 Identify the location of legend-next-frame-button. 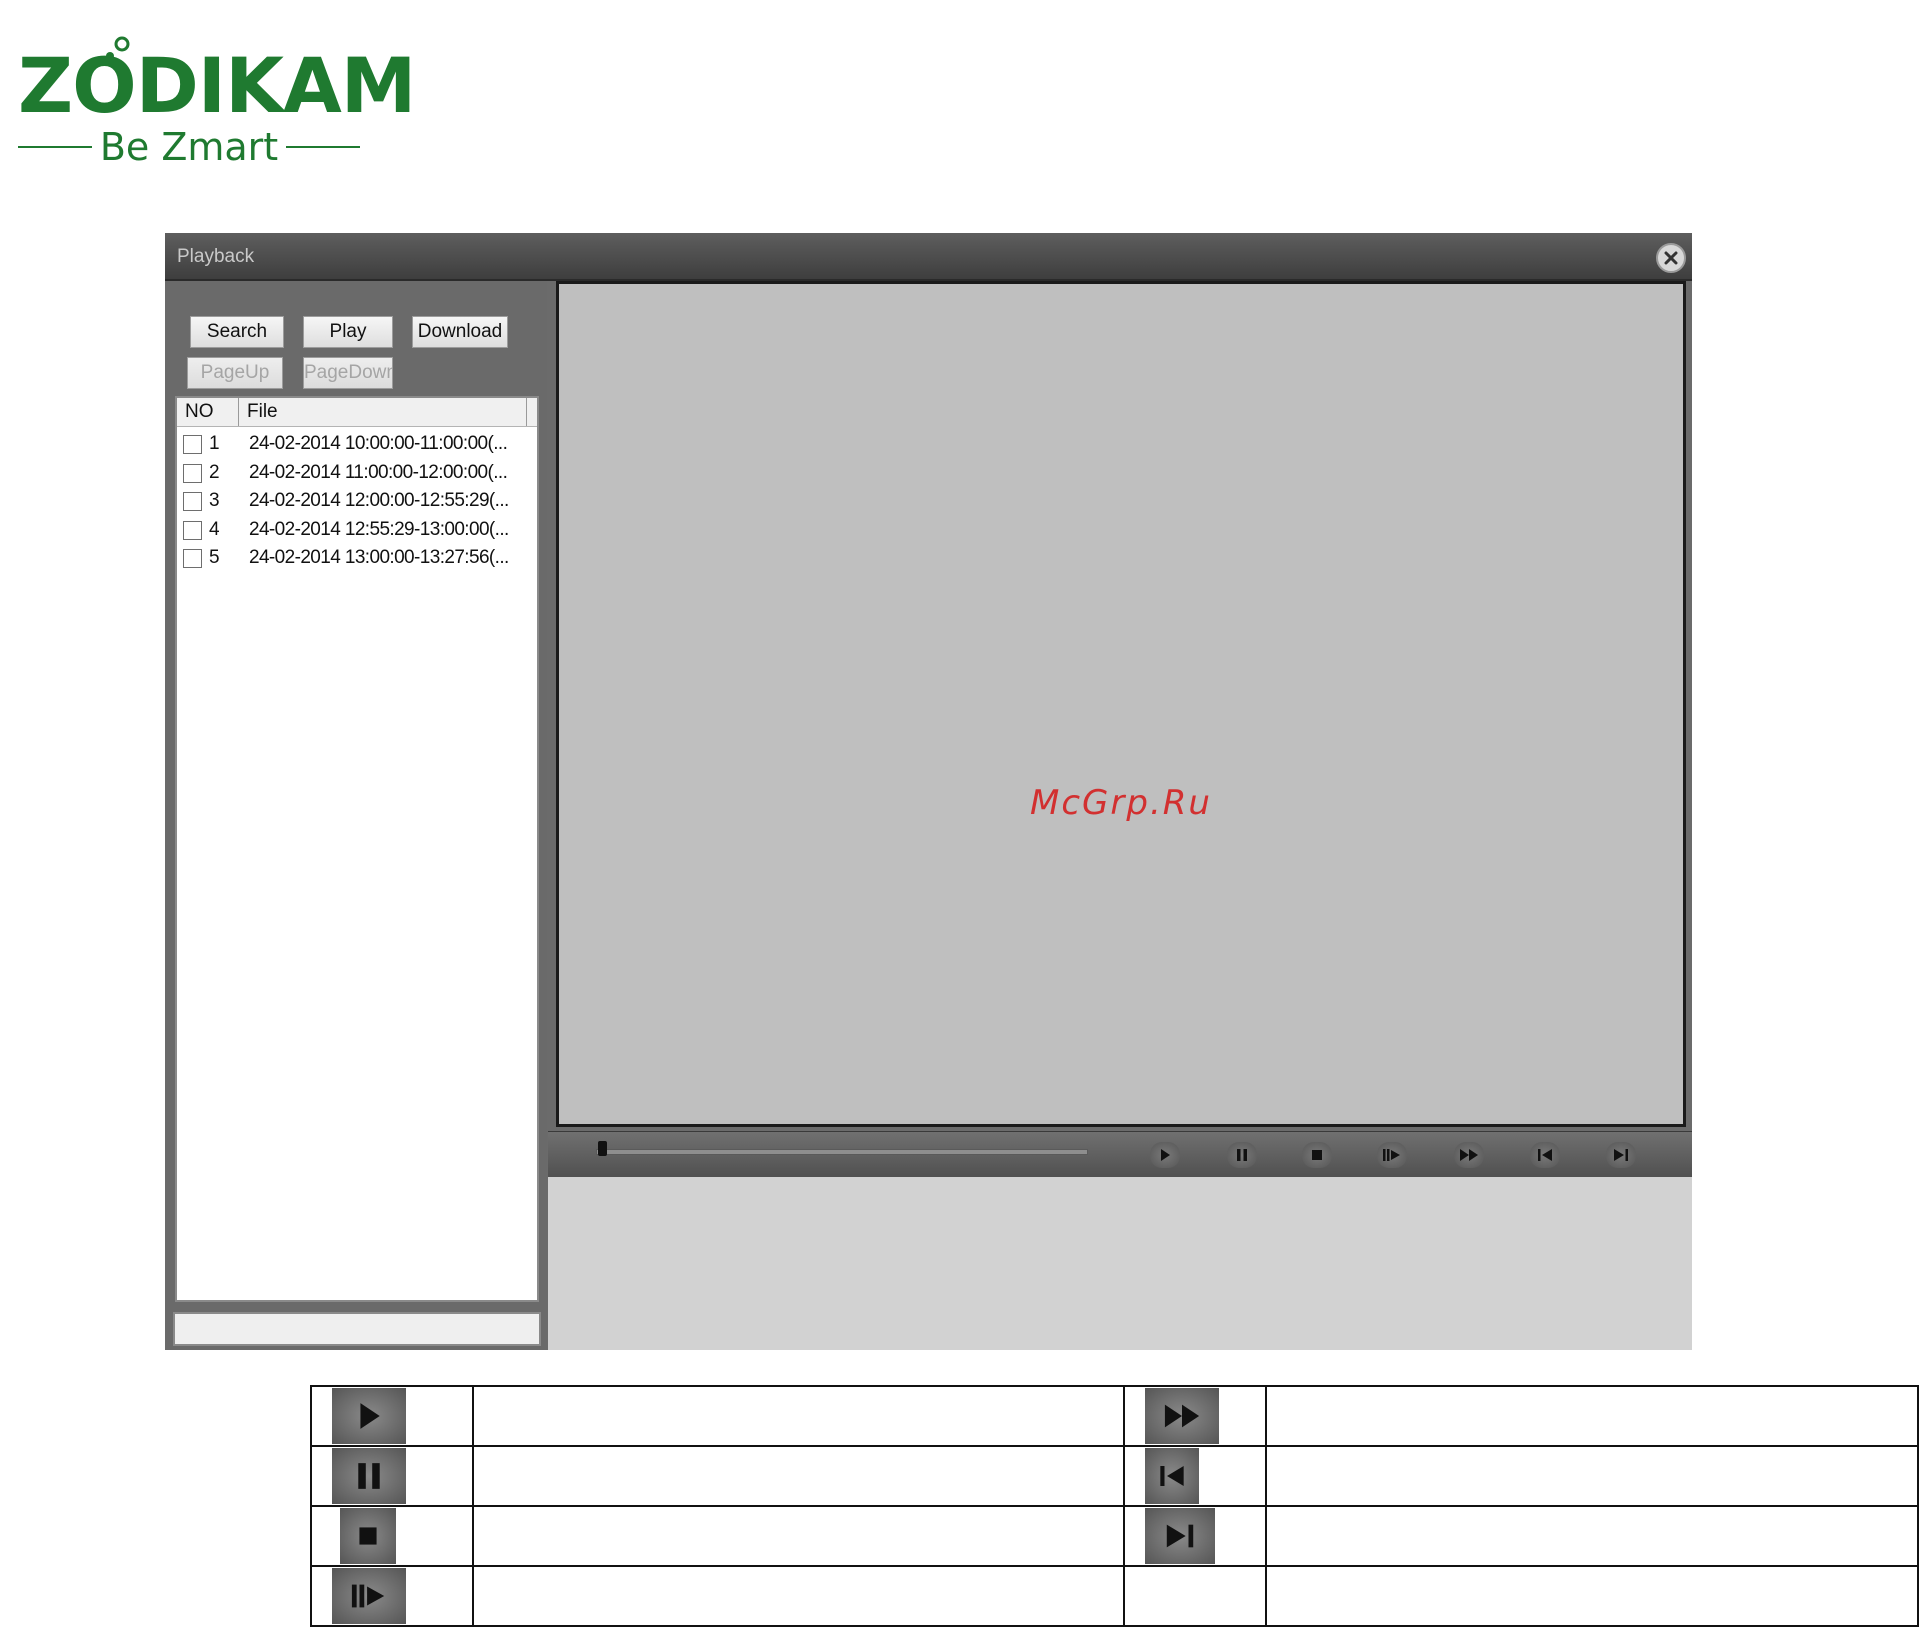
(1180, 1536).